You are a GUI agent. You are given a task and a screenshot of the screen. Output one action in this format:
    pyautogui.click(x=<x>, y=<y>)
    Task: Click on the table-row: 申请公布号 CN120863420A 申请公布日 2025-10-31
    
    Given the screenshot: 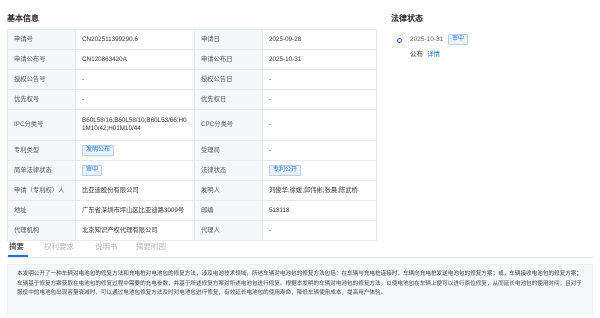 What is the action you would take?
    pyautogui.click(x=192, y=59)
    